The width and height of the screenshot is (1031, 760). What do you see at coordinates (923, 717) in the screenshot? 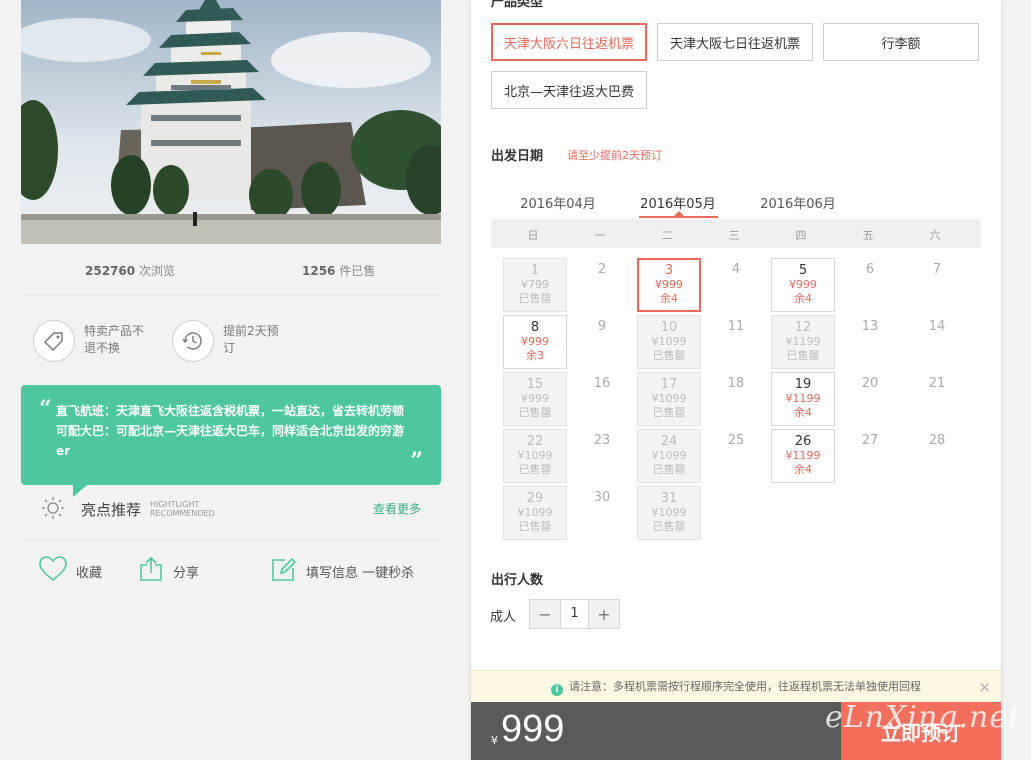
I see `watermark: eLnXing.net` at bounding box center [923, 717].